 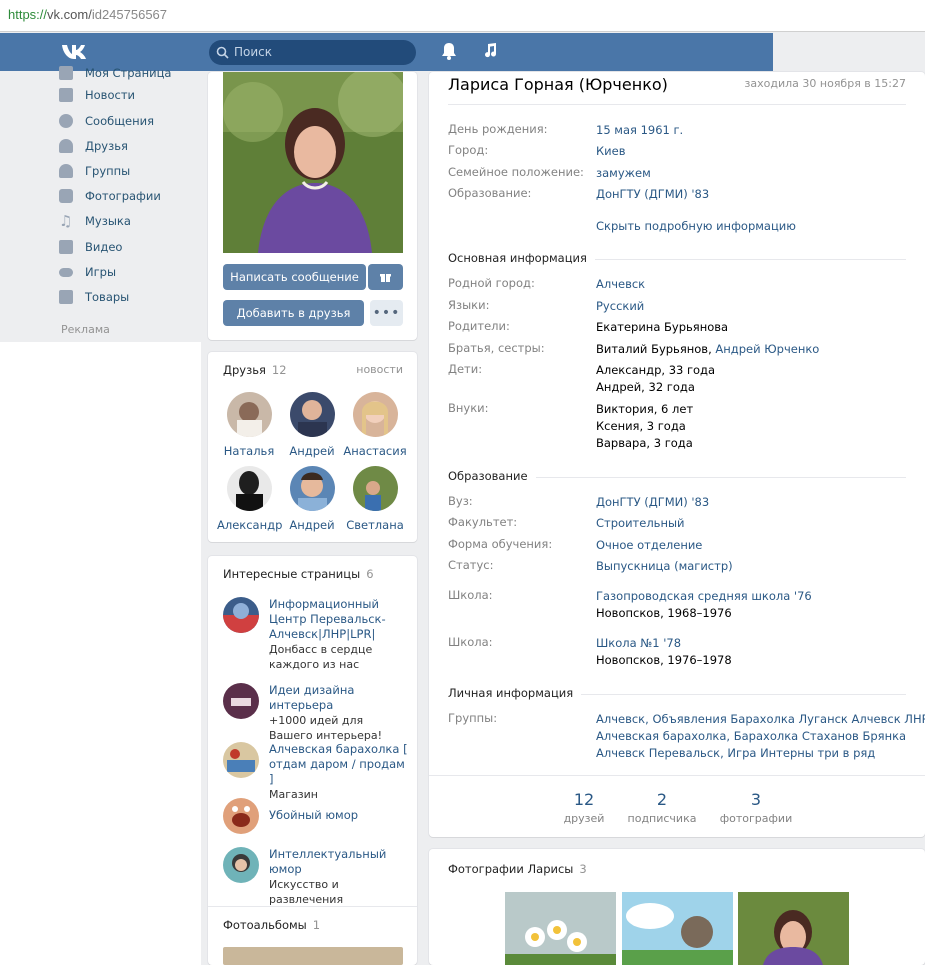 I want to click on section-education: Образование, so click(x=492, y=476).